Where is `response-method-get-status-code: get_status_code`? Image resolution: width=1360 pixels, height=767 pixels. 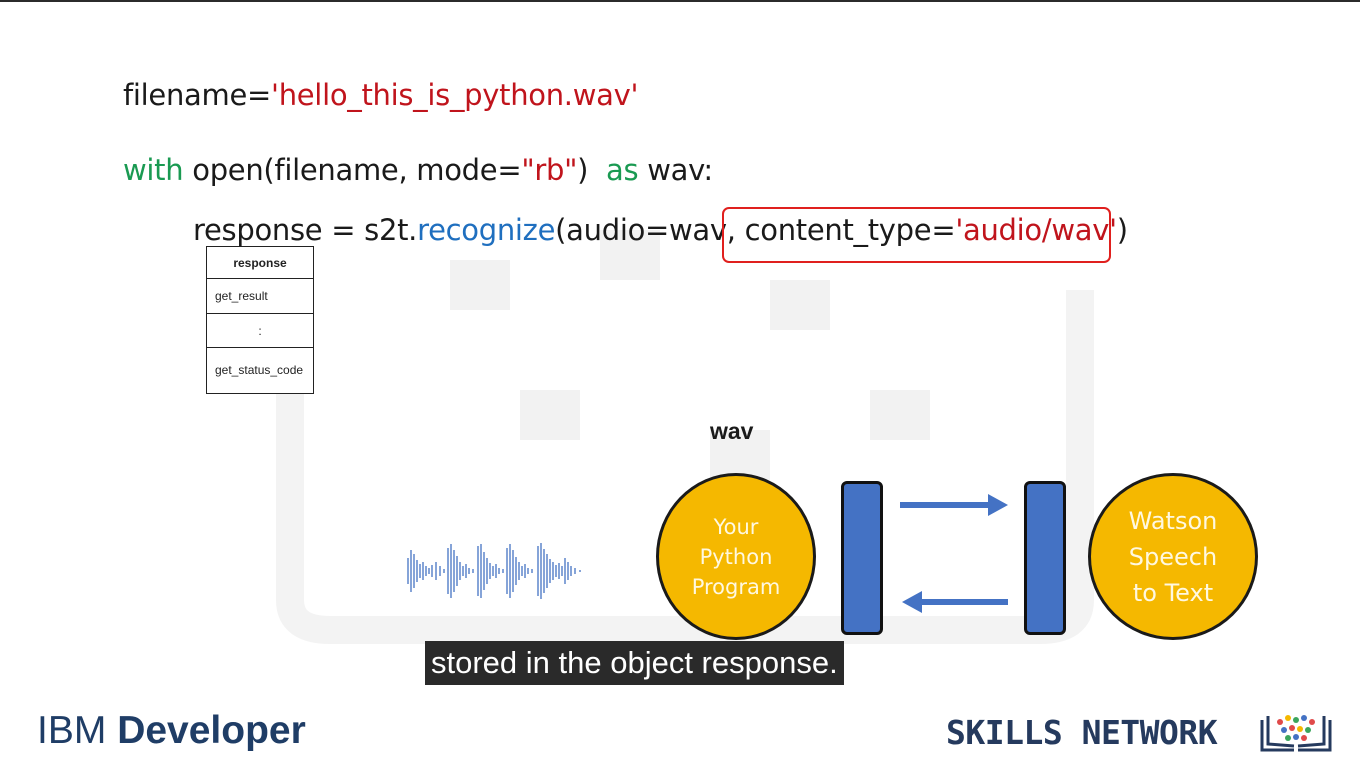 response-method-get-status-code: get_status_code is located at coordinates (260, 370).